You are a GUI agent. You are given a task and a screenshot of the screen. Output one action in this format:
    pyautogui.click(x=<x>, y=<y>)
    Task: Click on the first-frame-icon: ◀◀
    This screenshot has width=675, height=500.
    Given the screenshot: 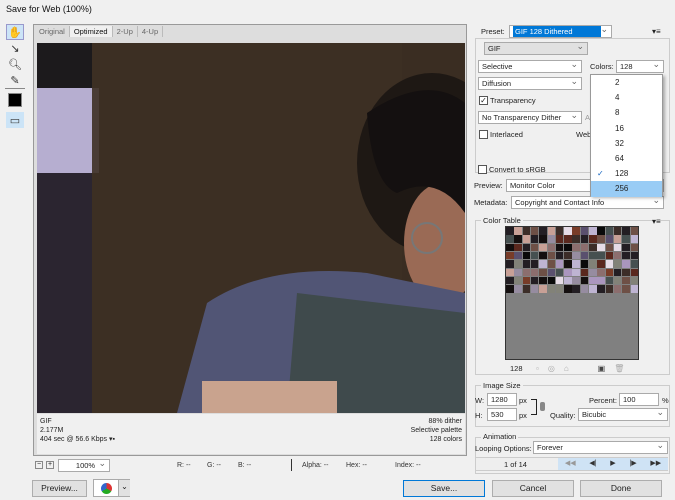 What is the action you would take?
    pyautogui.click(x=570, y=464)
    